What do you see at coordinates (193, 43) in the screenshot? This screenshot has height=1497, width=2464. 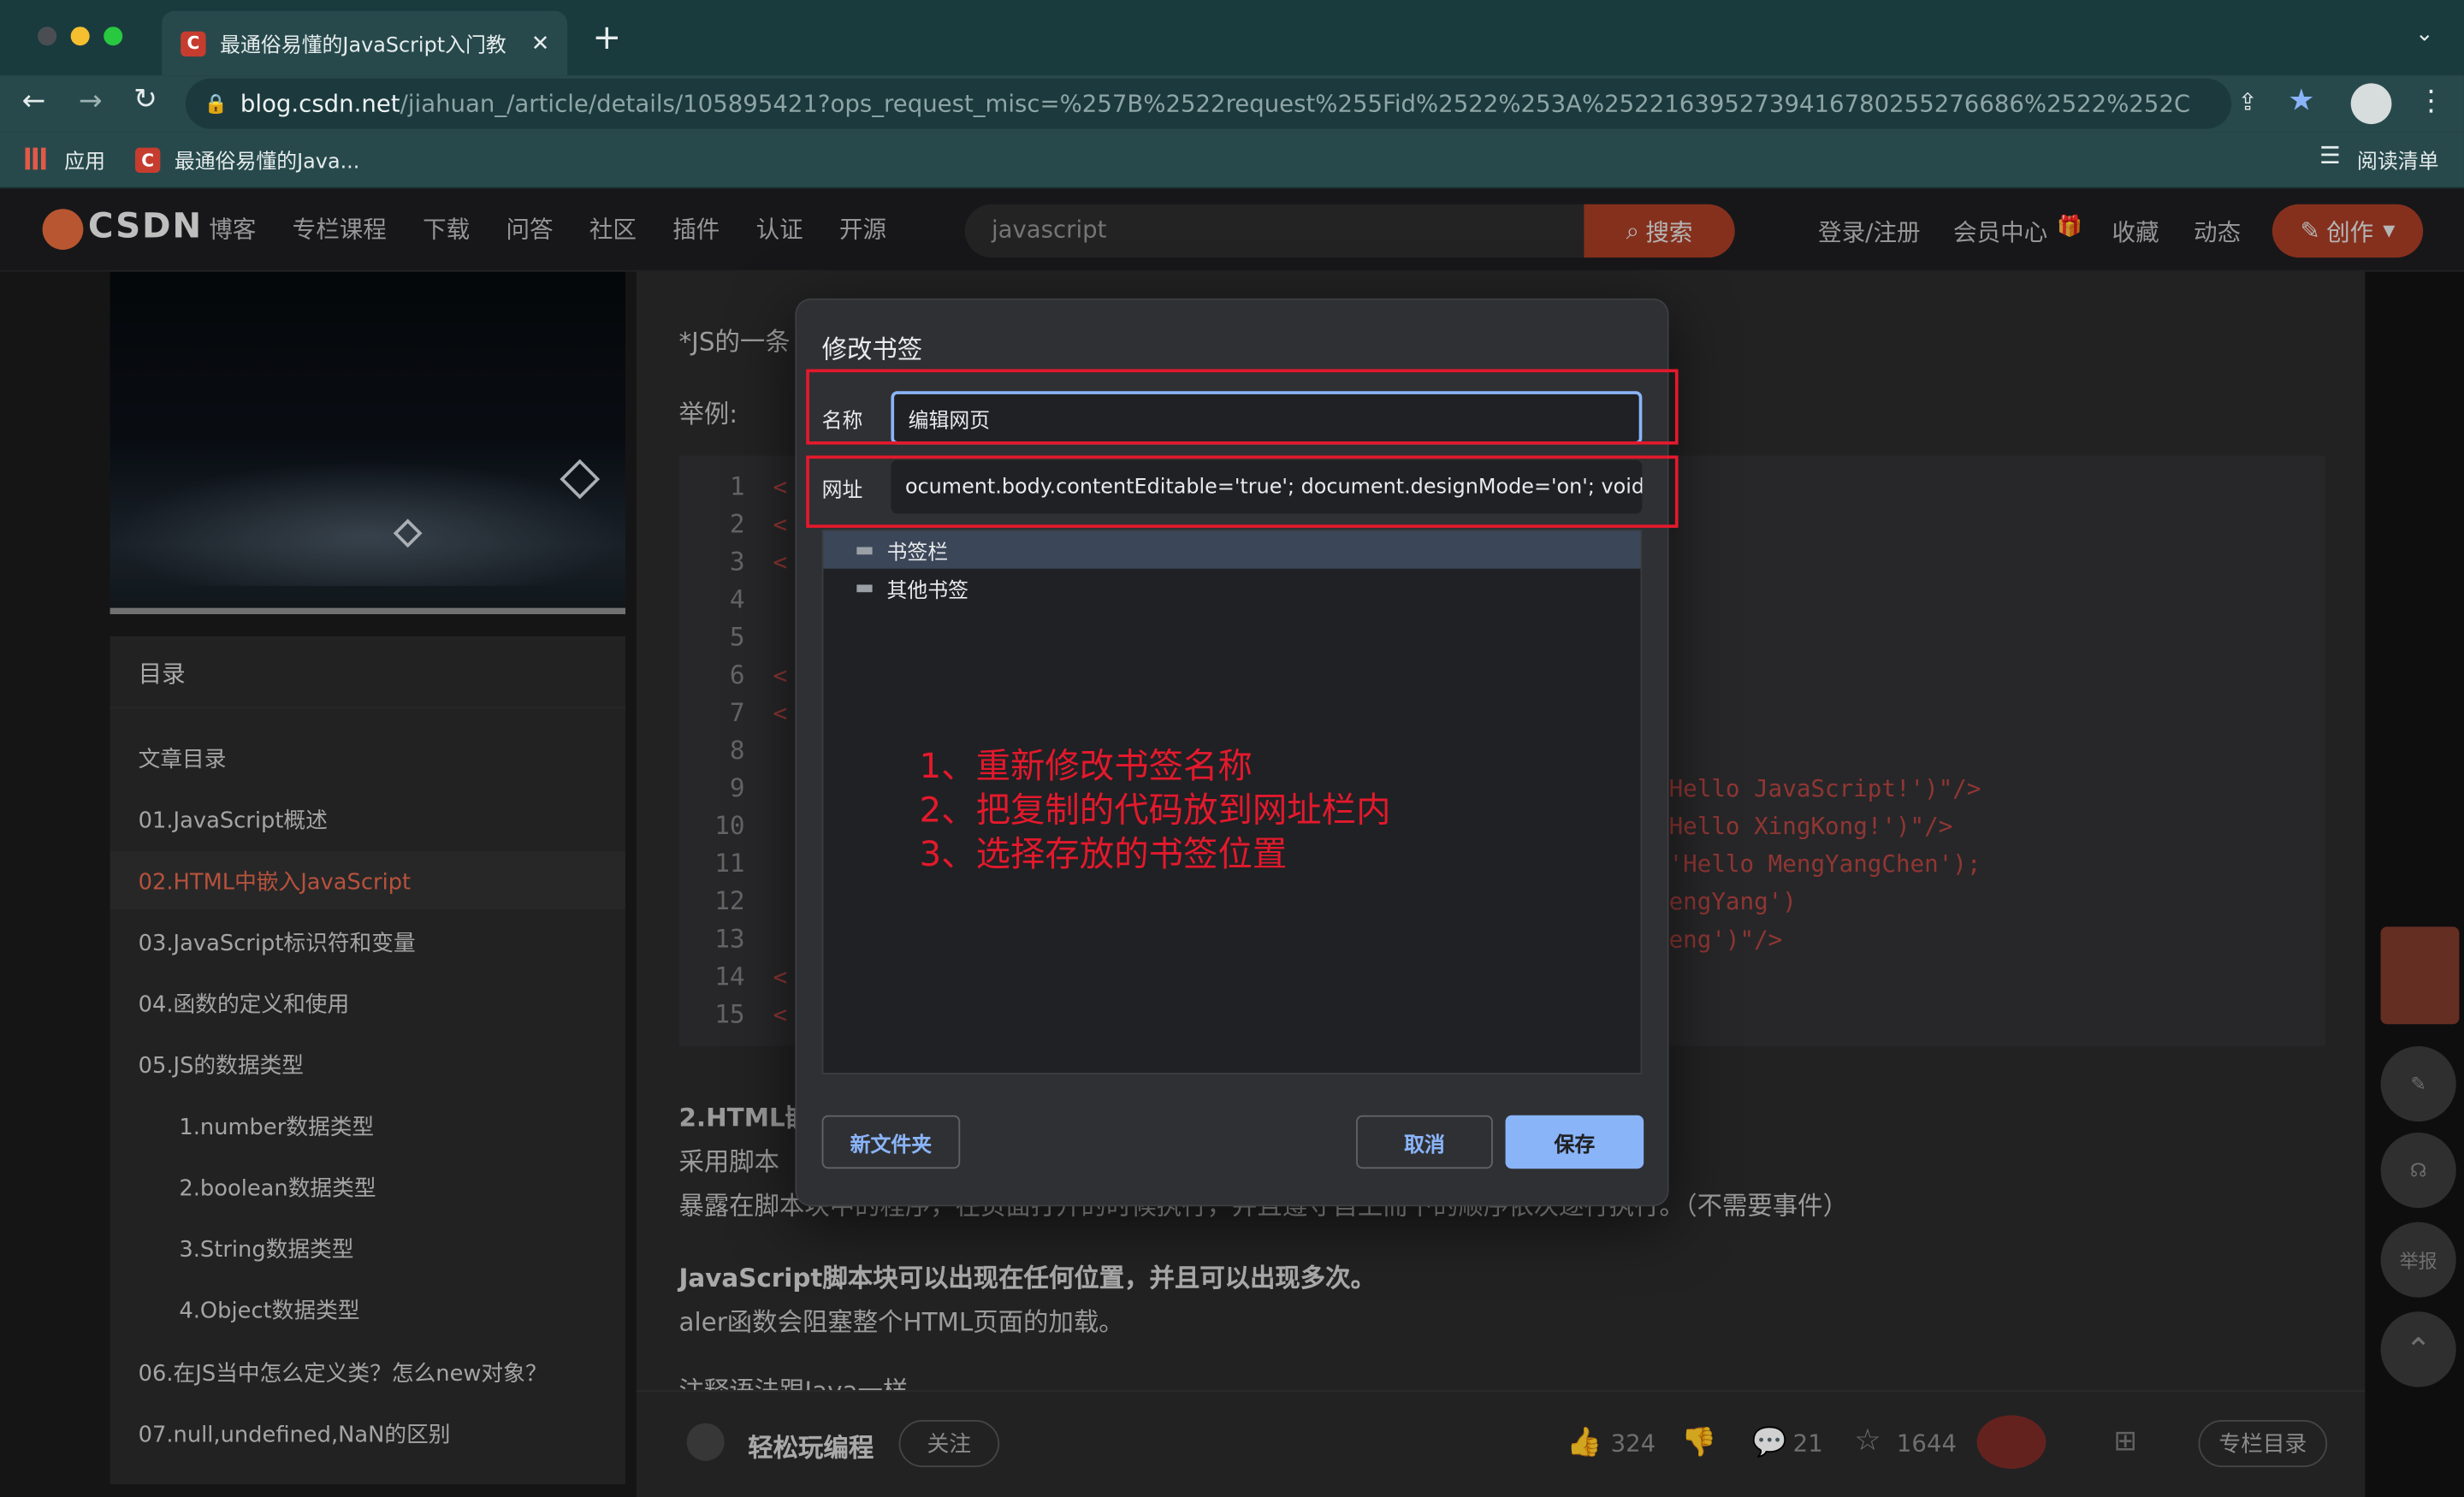 I see `csdn-favicon-icon: C` at bounding box center [193, 43].